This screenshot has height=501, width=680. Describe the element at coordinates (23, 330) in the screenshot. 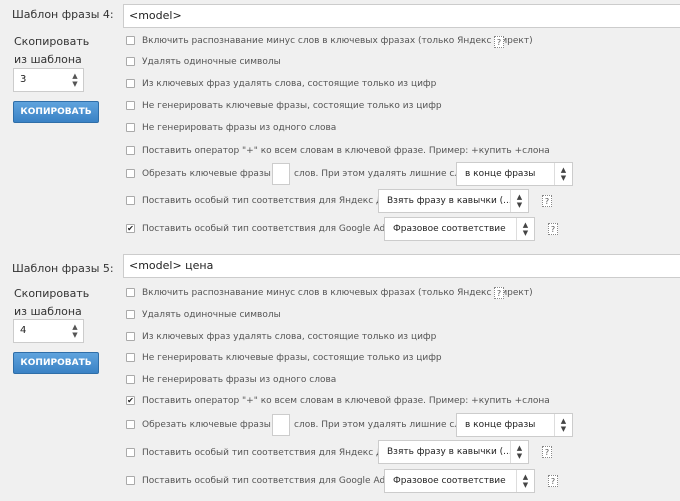

I see `copy-from-value: 4` at that location.